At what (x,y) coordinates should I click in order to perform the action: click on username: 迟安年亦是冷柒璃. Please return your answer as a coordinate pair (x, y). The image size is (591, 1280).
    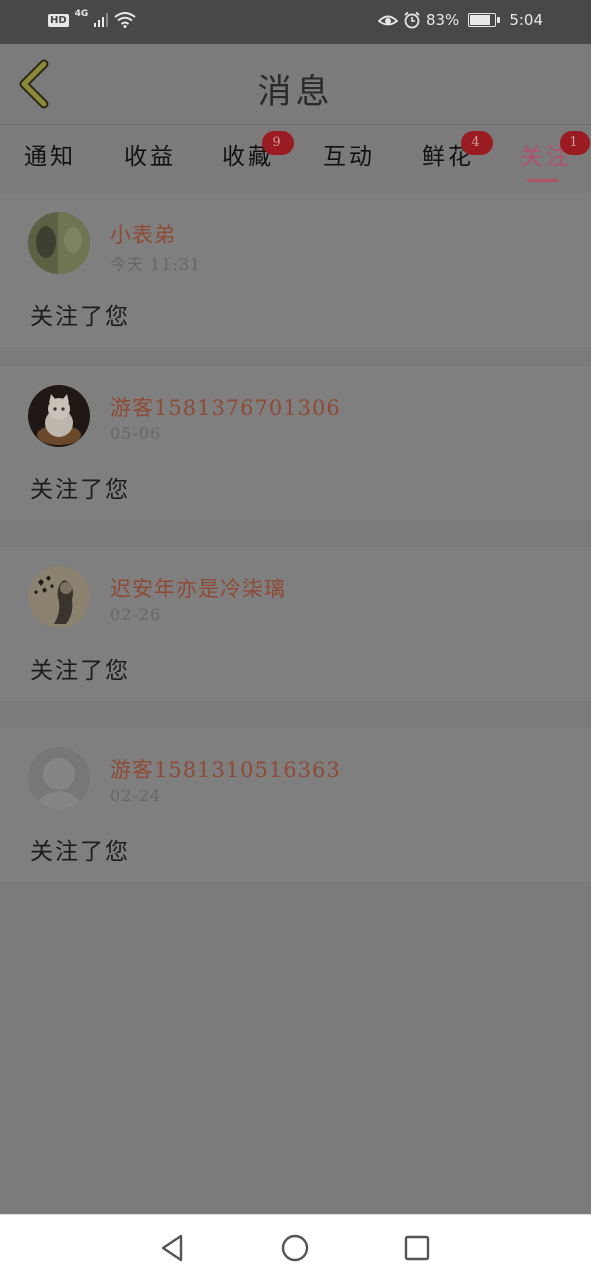
    Looking at the image, I should click on (198, 588).